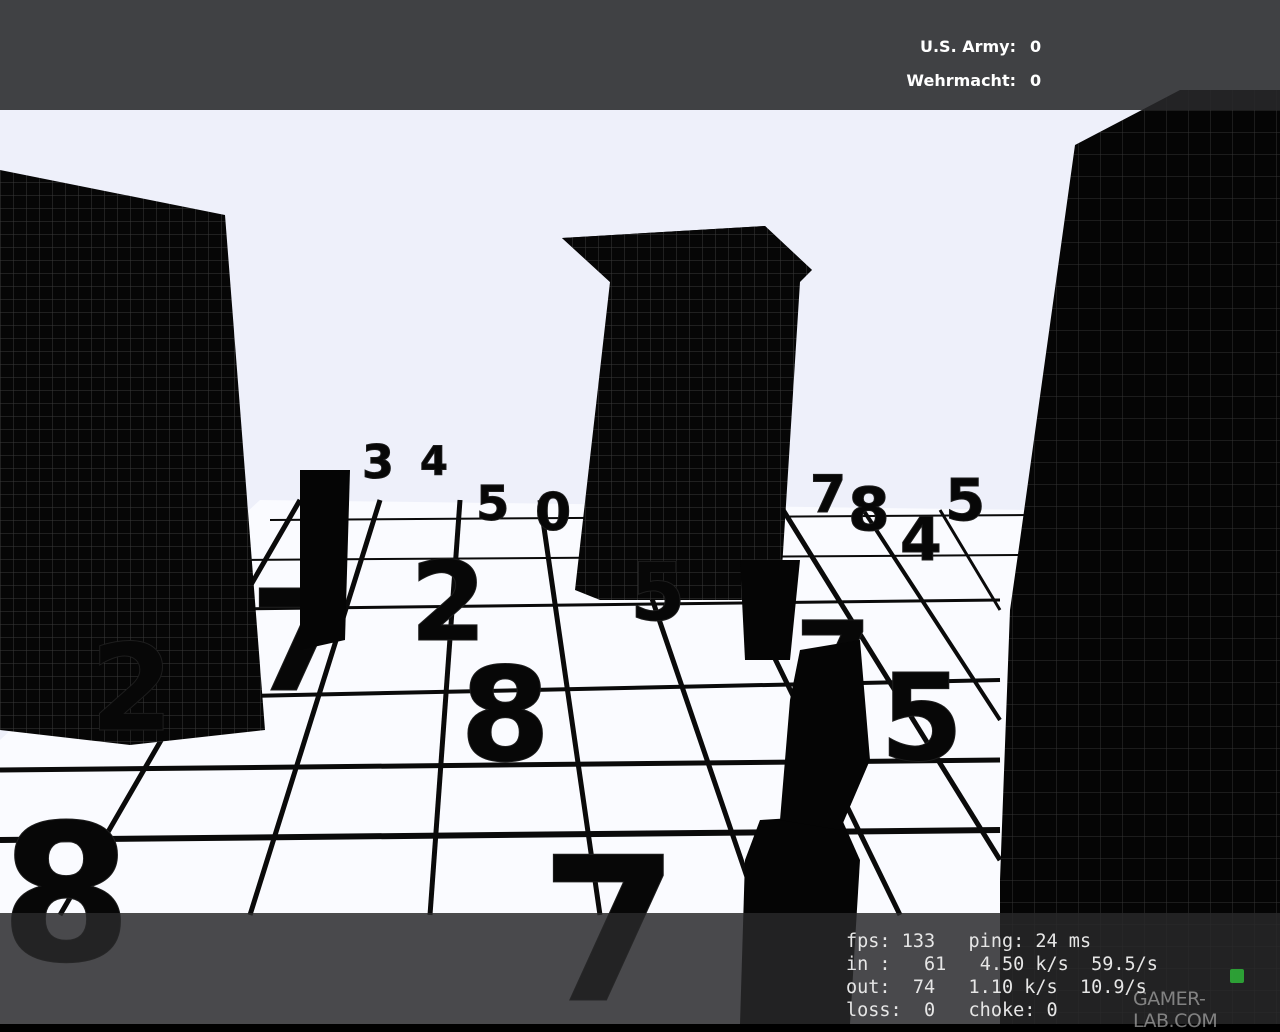 The height and width of the screenshot is (1032, 1280). I want to click on in-label: in :, so click(868, 964).